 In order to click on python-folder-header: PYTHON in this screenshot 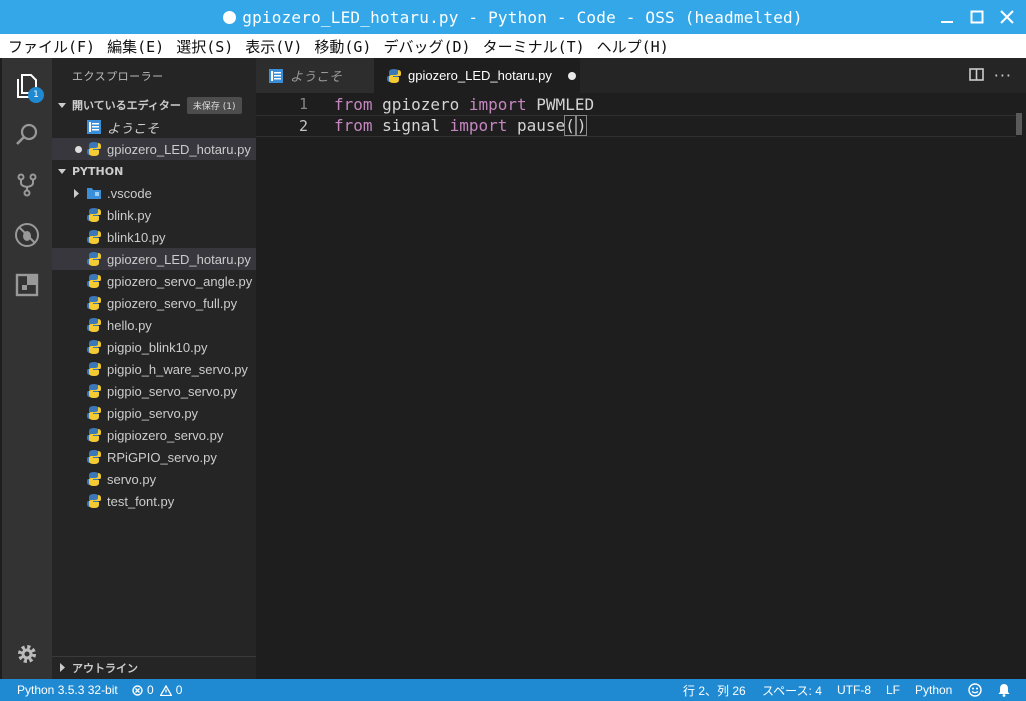, I will do `click(154, 171)`.